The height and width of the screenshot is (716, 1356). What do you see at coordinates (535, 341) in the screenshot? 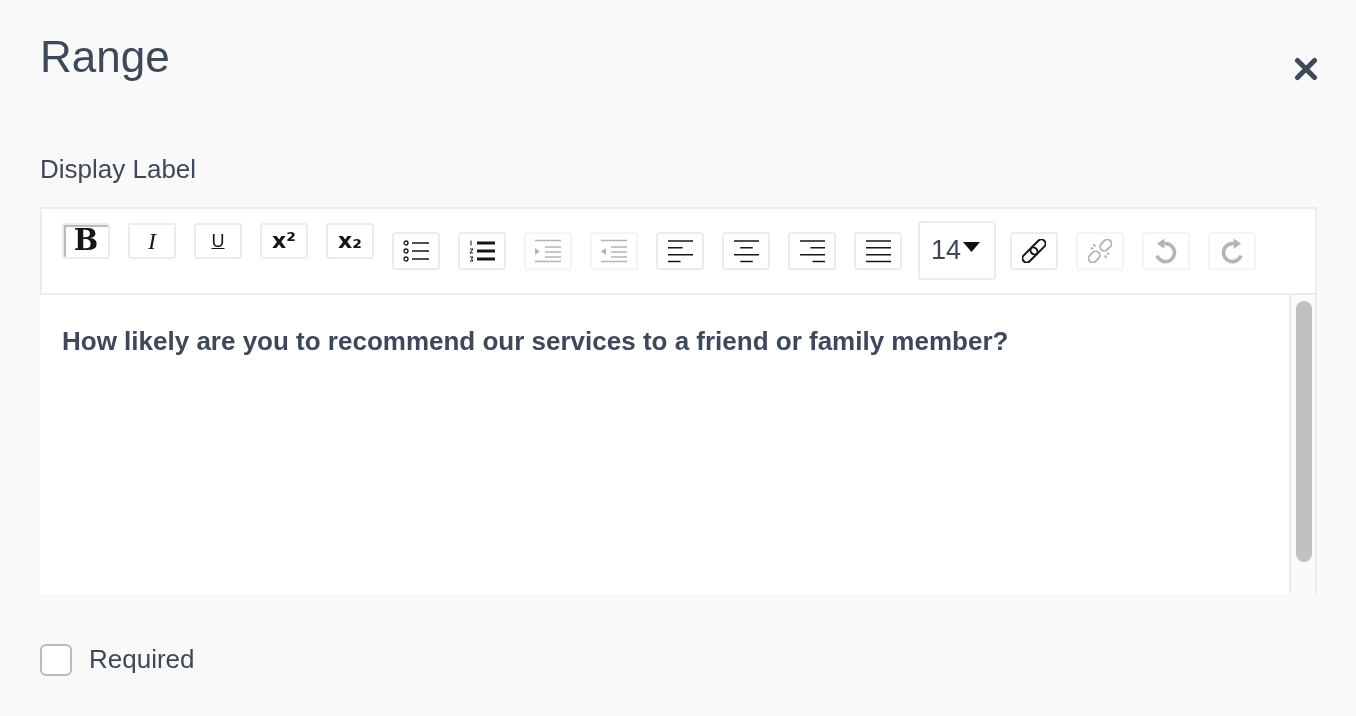
I see `editor-text: How likely are you to recommend our services to a friend or family member?` at bounding box center [535, 341].